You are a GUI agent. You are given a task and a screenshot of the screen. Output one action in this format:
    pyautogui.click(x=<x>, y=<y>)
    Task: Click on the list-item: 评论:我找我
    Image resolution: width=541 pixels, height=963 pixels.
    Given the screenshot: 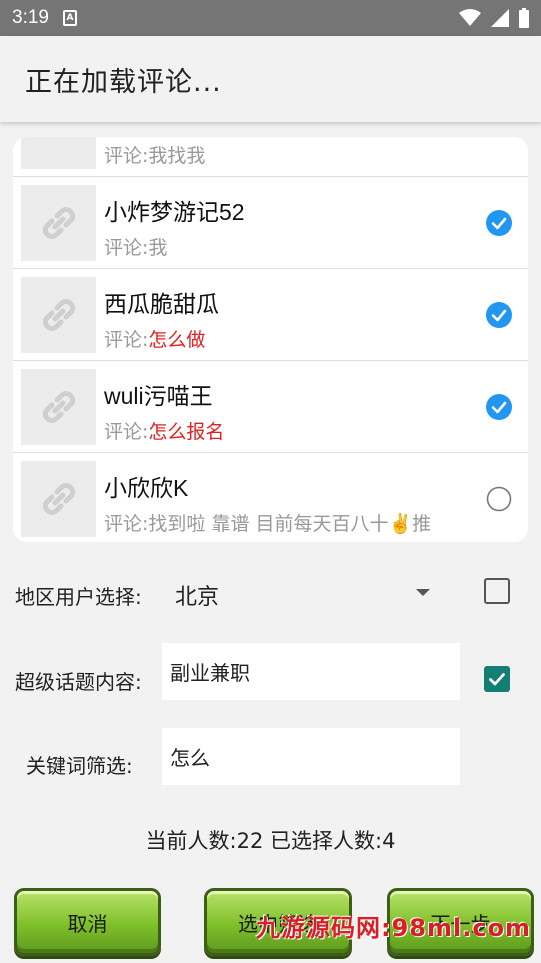 What is the action you would take?
    pyautogui.click(x=270, y=157)
    